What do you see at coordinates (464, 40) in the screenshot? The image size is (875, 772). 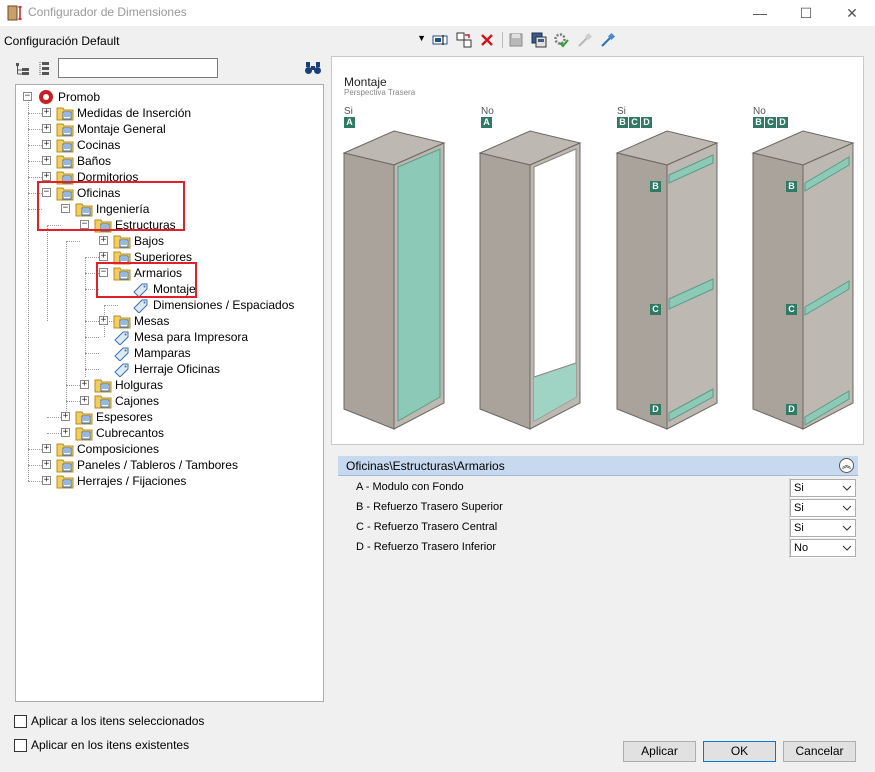 I see `copy-config-icon` at bounding box center [464, 40].